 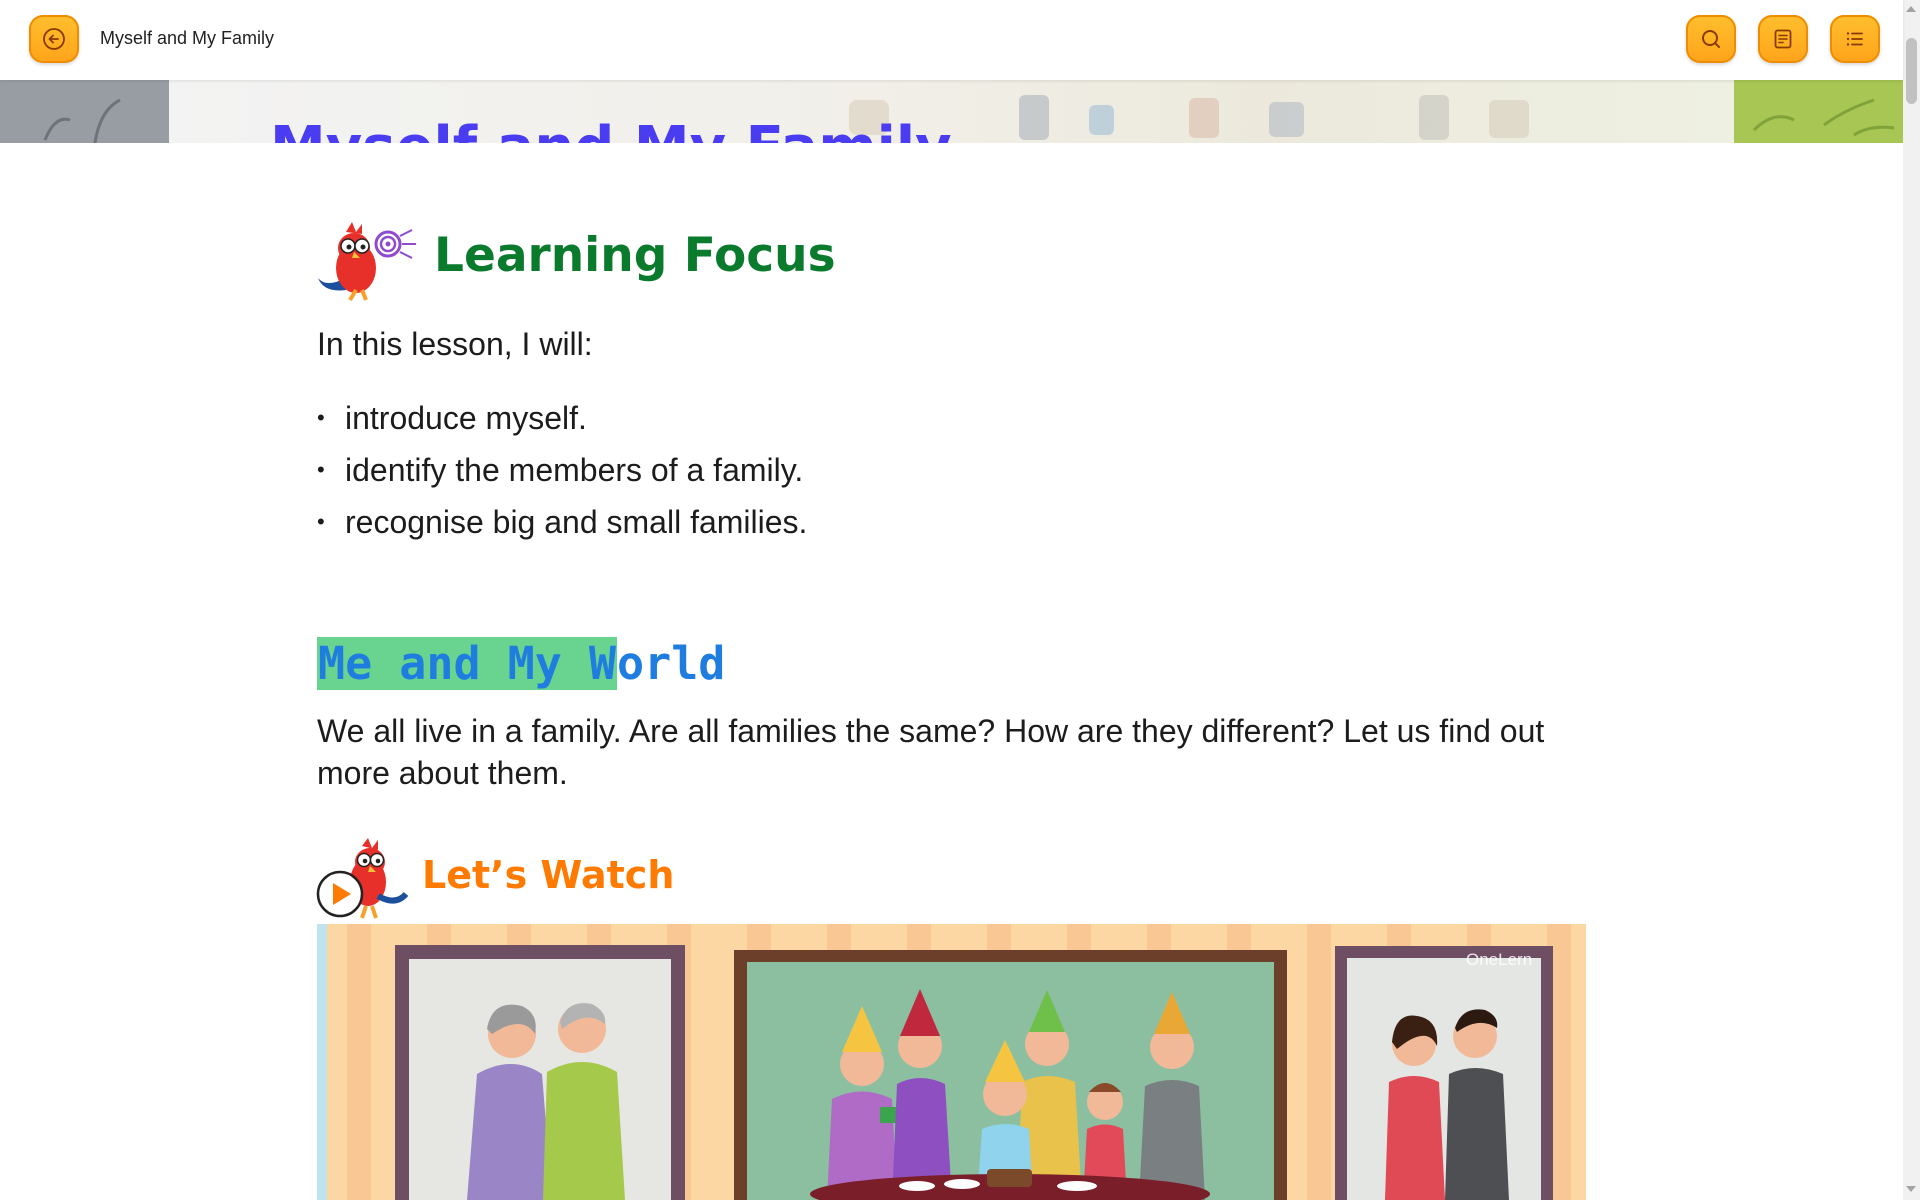 I want to click on search-button, so click(x=1711, y=39).